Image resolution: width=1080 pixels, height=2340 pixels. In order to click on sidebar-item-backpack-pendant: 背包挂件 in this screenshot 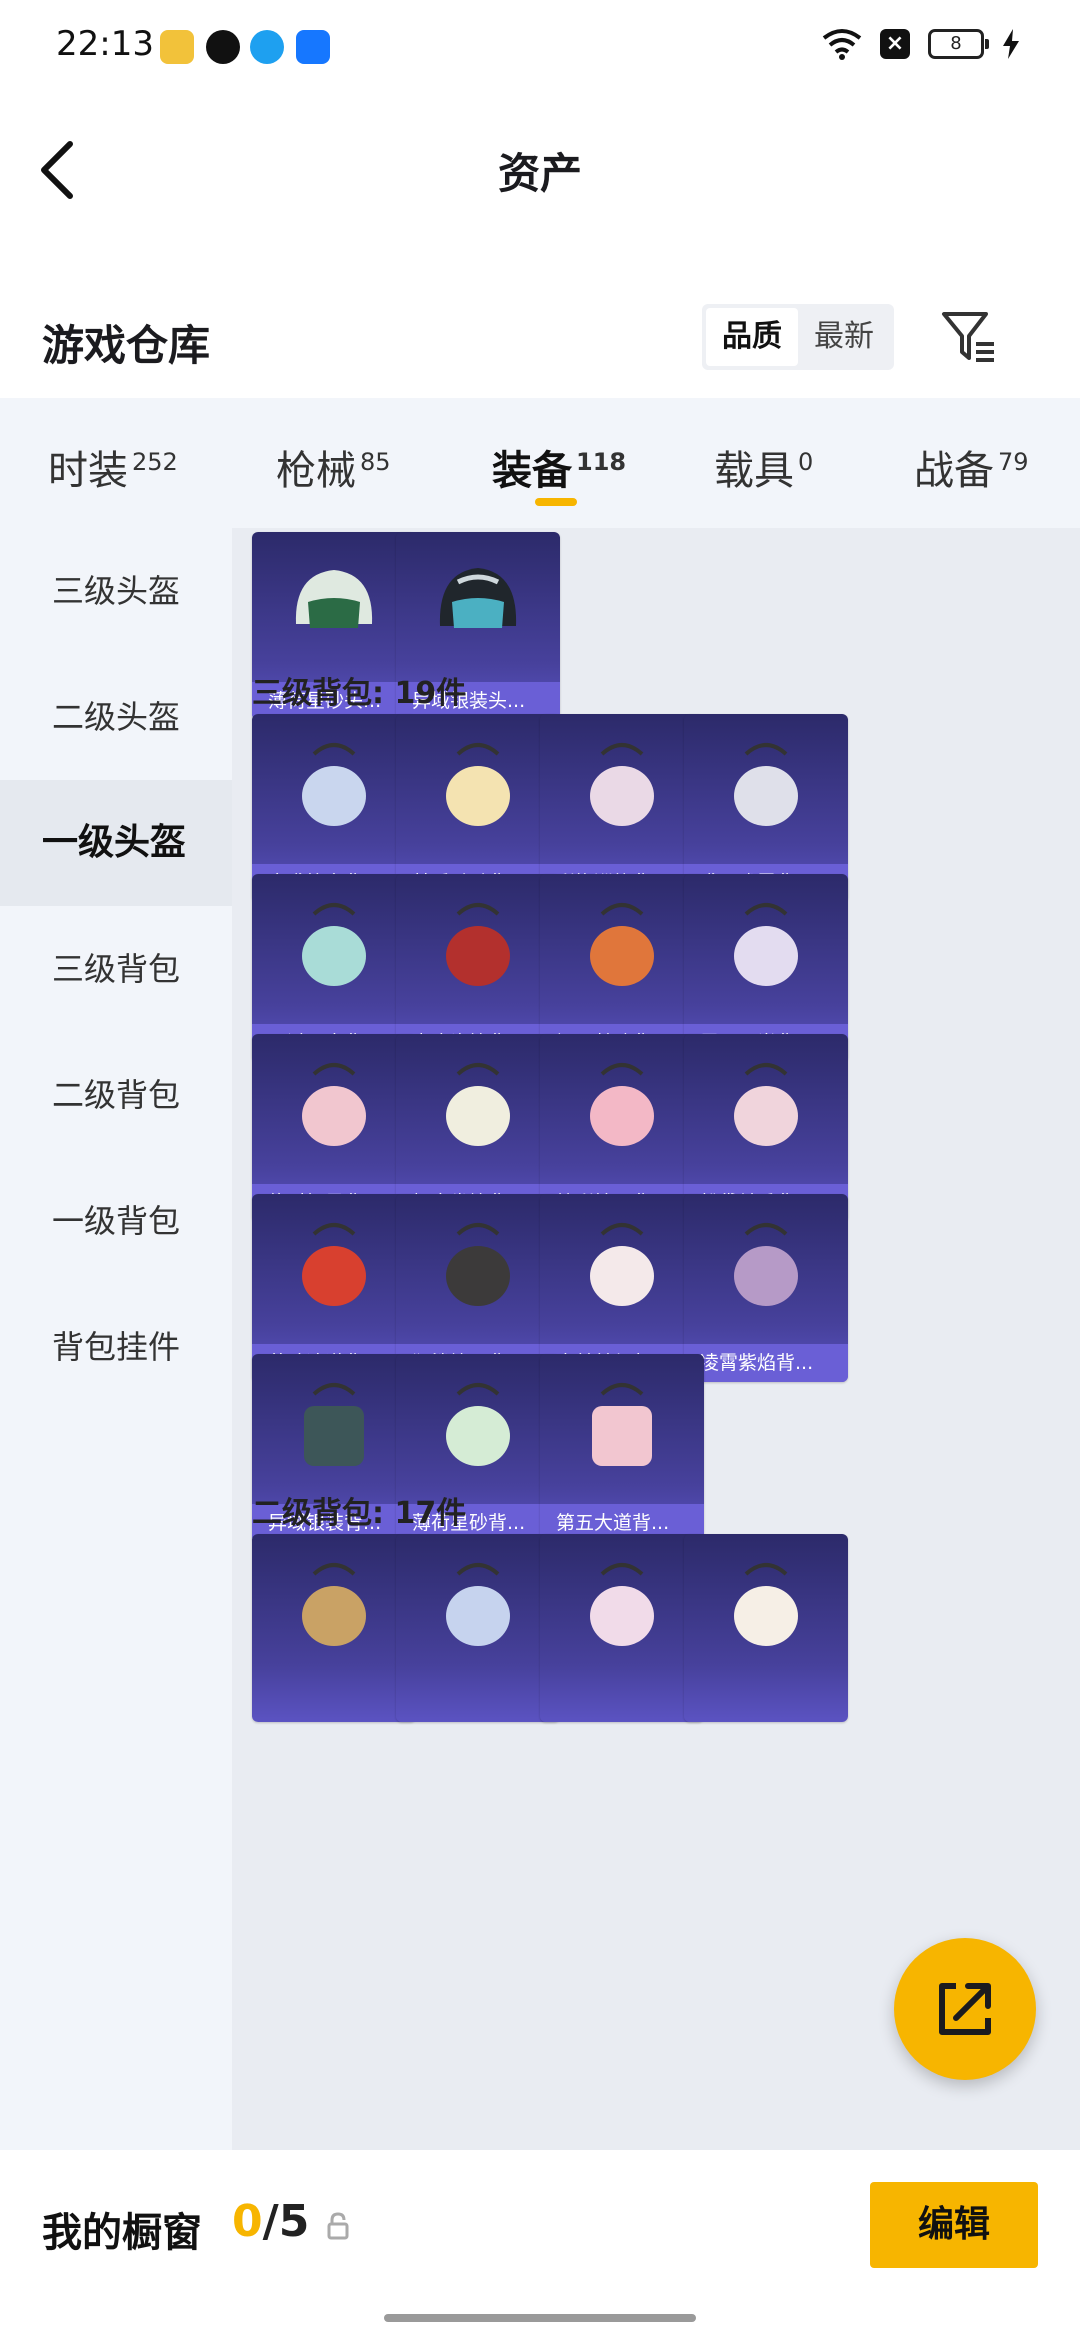, I will do `click(116, 1347)`.